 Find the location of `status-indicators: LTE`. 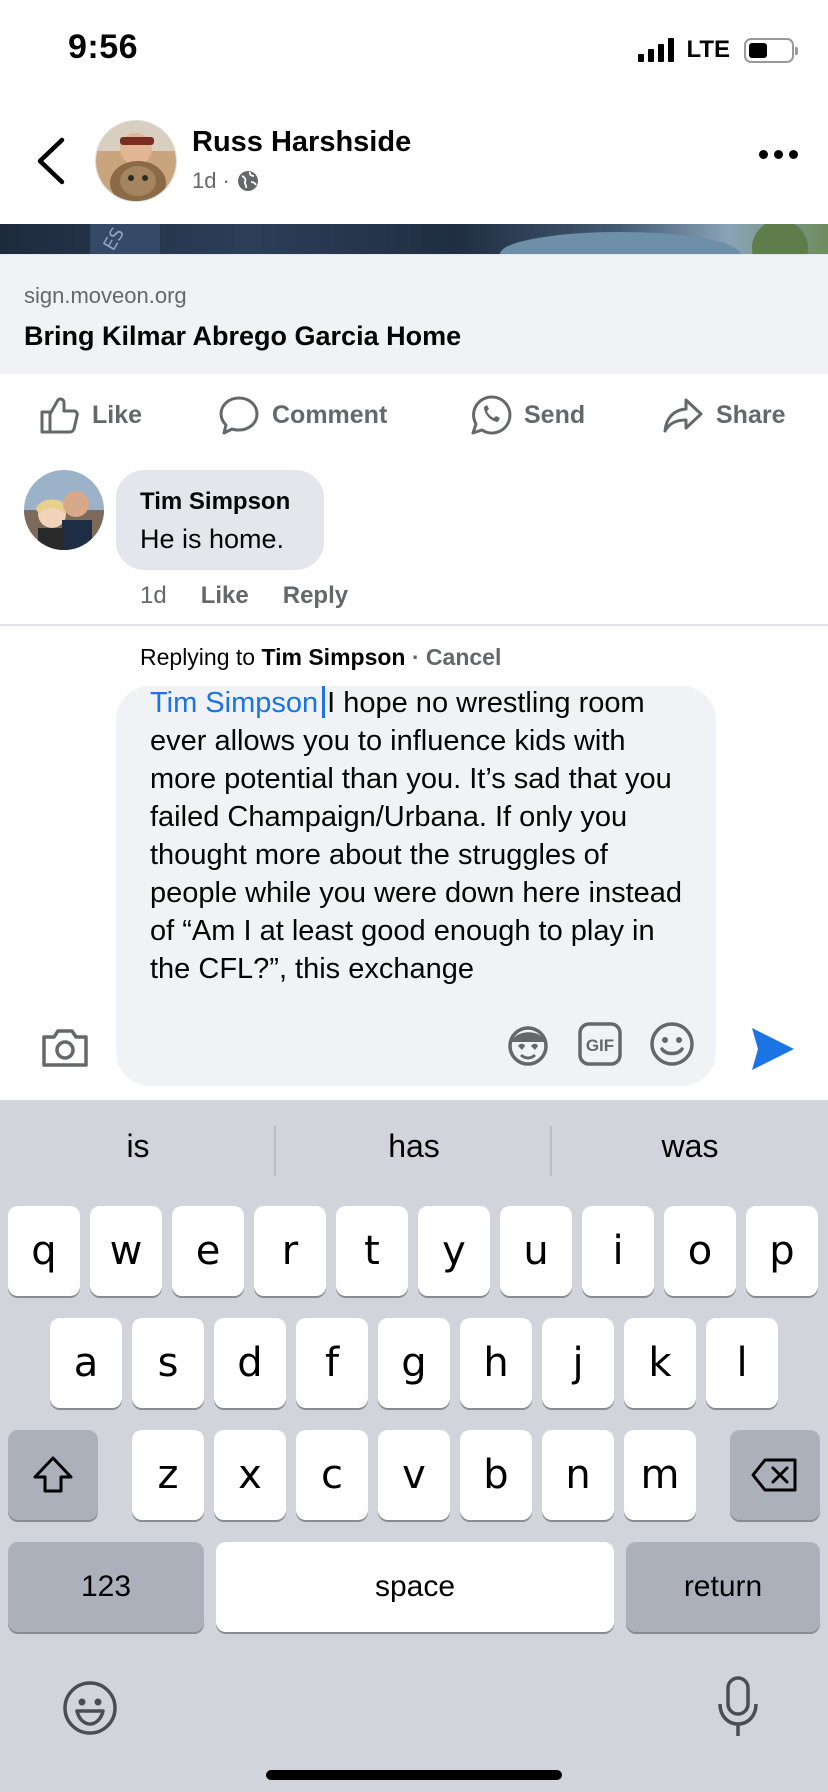

status-indicators: LTE is located at coordinates (718, 50).